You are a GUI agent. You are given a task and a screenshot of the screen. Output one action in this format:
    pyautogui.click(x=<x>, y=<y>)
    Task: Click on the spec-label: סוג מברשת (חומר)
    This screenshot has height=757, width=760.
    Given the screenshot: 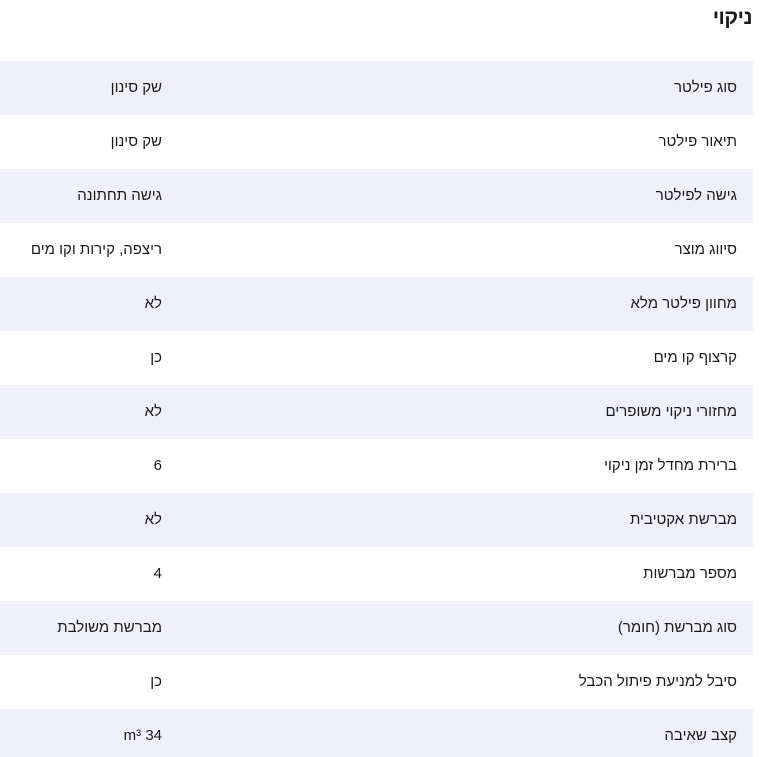 What is the action you would take?
    pyautogui.click(x=677, y=627)
    